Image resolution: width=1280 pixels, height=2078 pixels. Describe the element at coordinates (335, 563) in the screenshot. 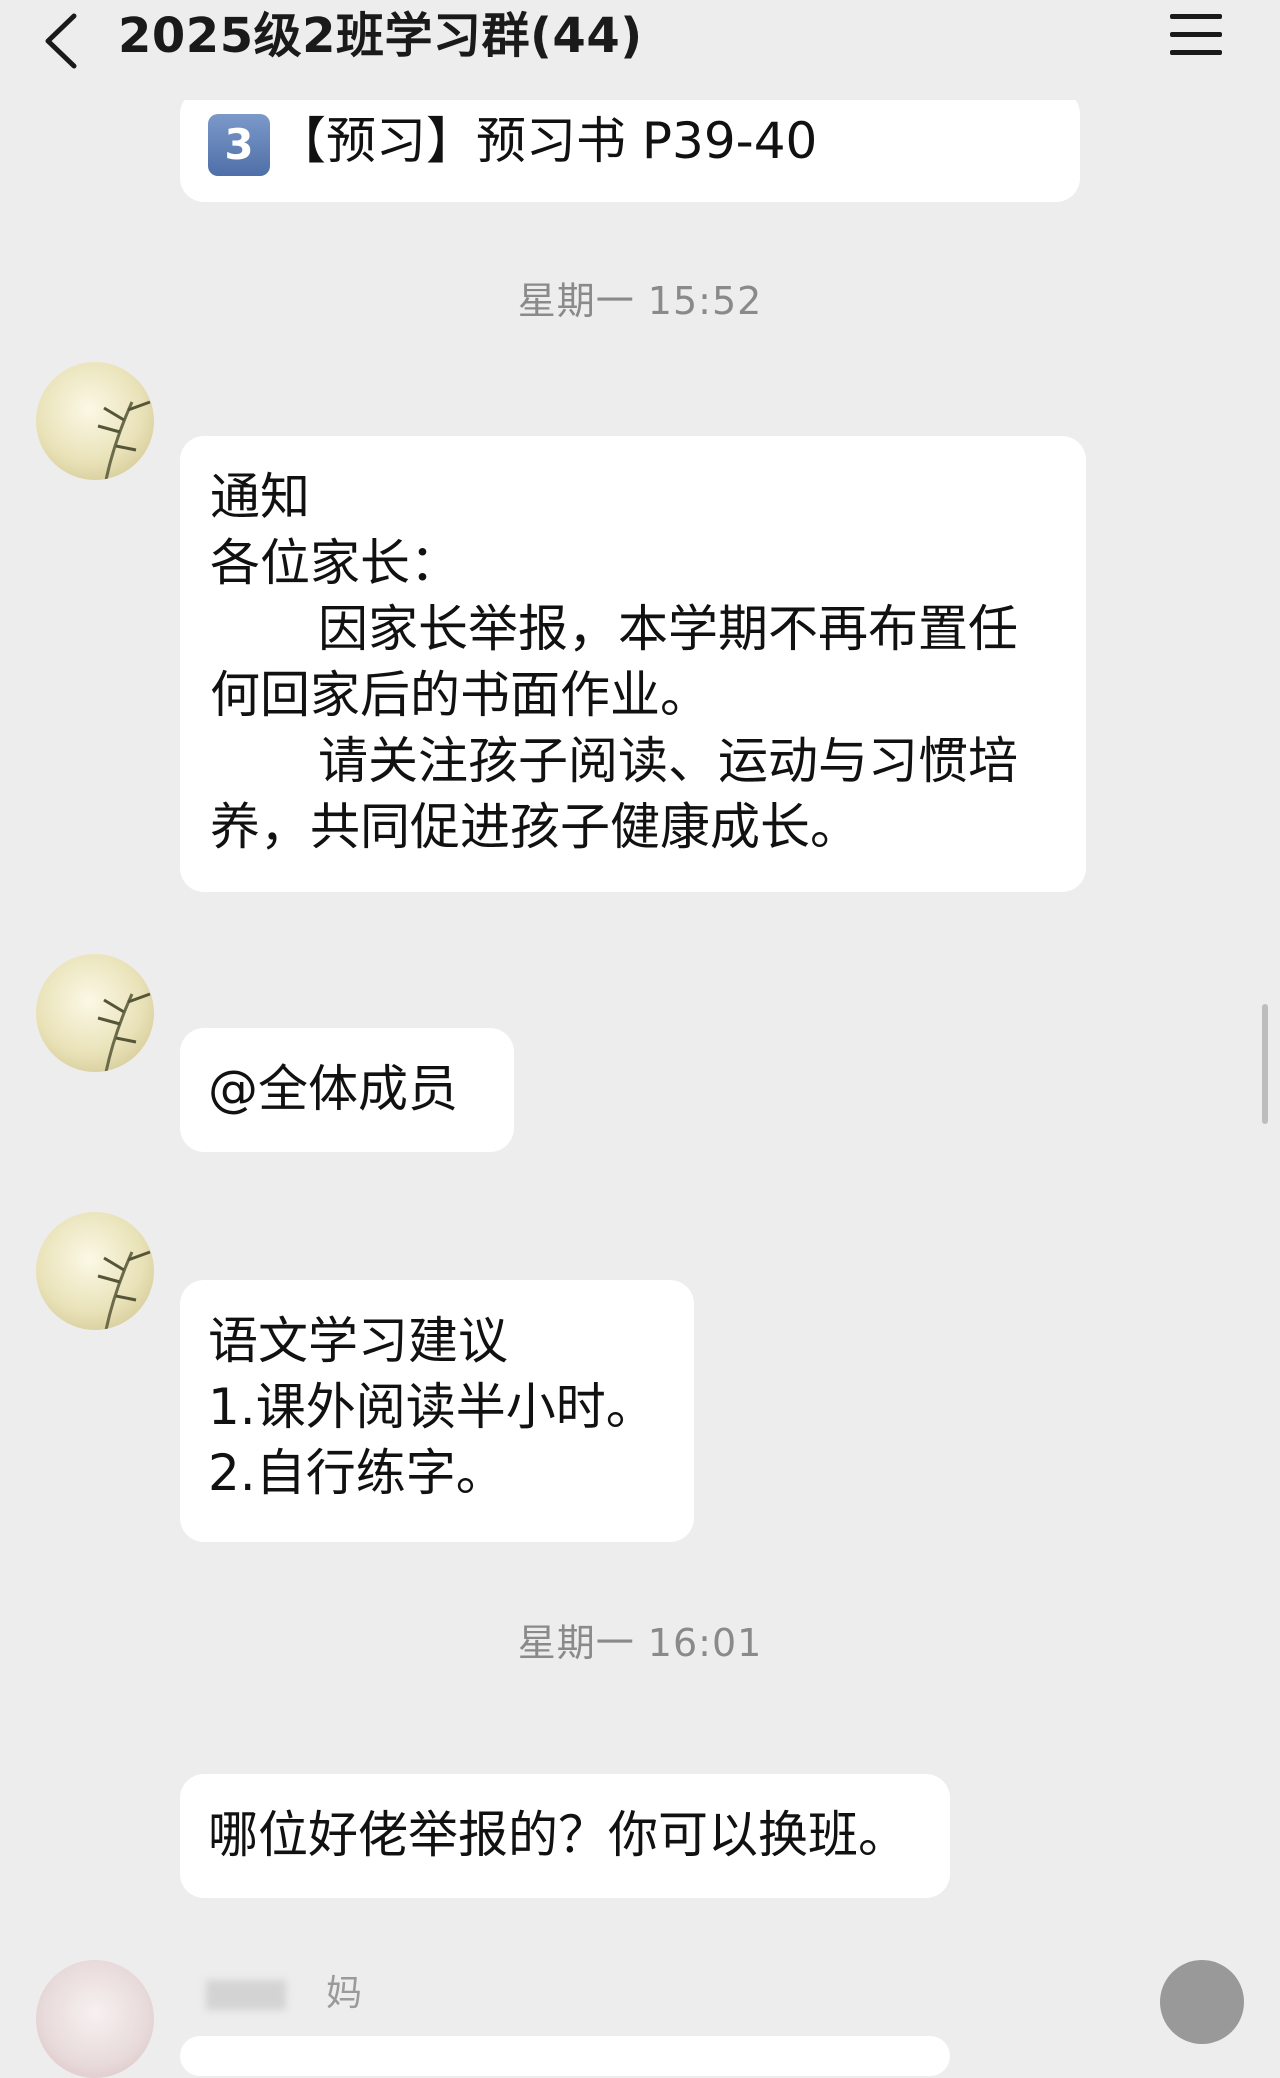

I see `notice-line: 各位家长：` at that location.